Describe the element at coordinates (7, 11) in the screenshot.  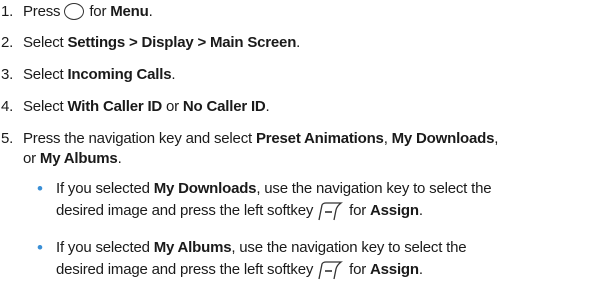
I see `step-number: 1.` at that location.